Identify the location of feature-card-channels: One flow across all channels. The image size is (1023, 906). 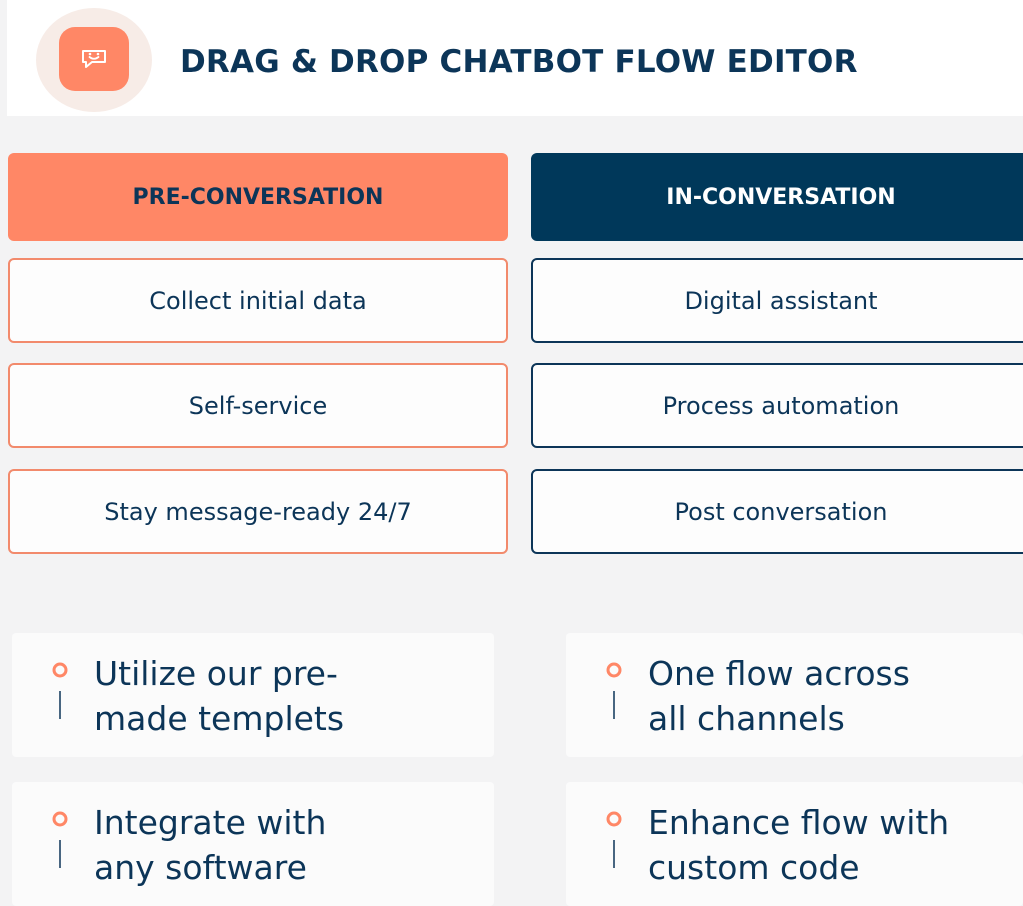
(794, 695).